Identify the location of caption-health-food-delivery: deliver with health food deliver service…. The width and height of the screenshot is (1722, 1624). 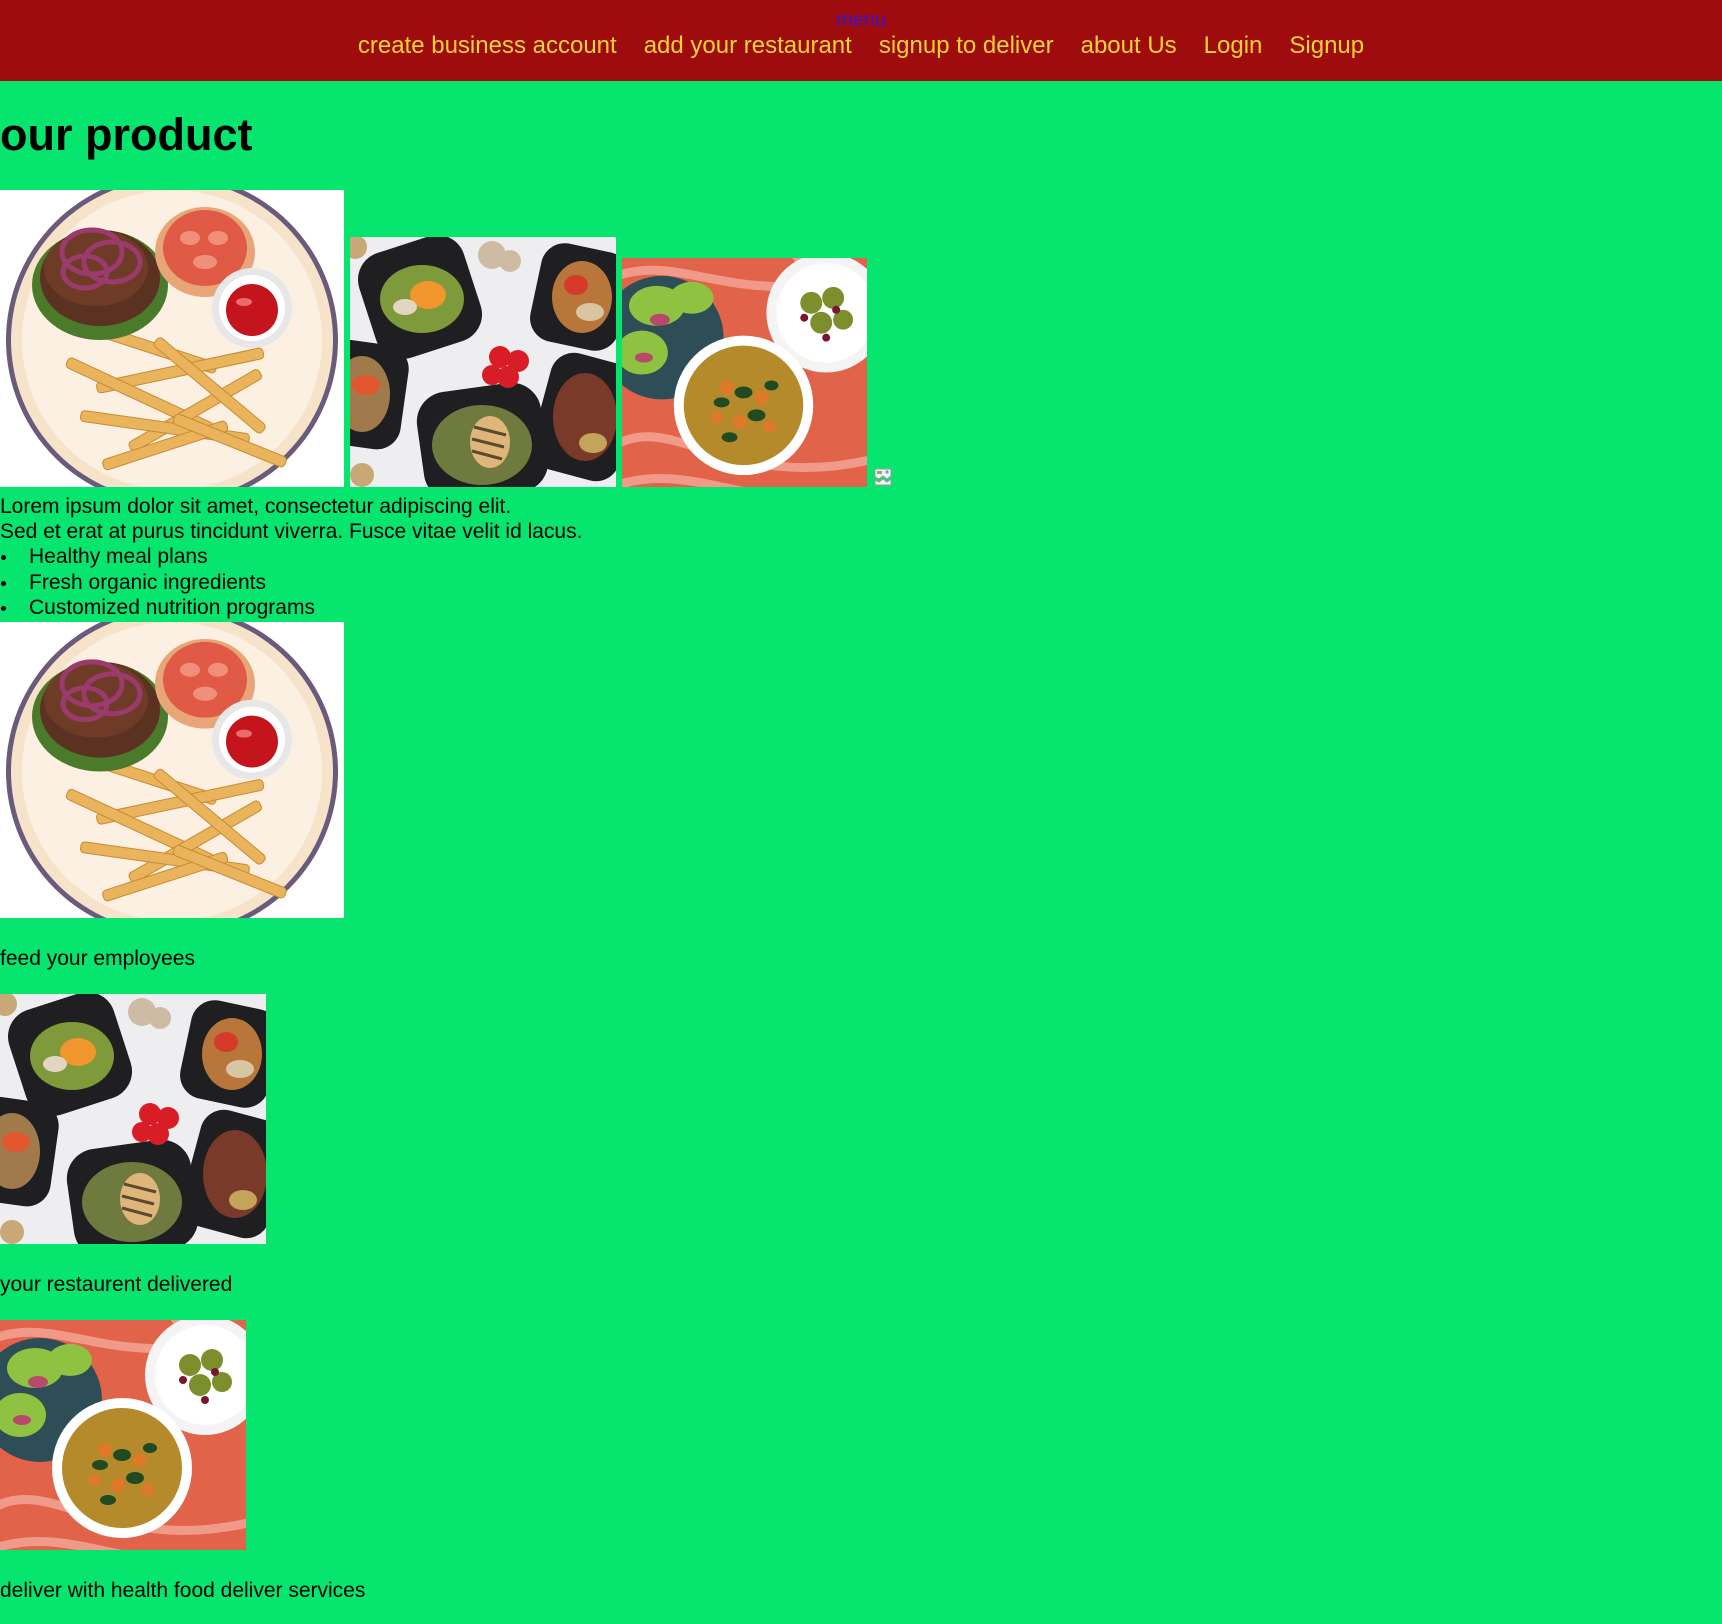
(183, 1590).